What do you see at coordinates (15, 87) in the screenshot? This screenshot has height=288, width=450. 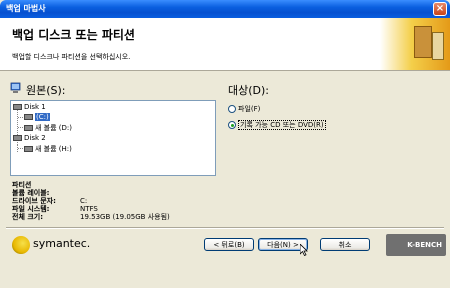 I see `computer-icon` at bounding box center [15, 87].